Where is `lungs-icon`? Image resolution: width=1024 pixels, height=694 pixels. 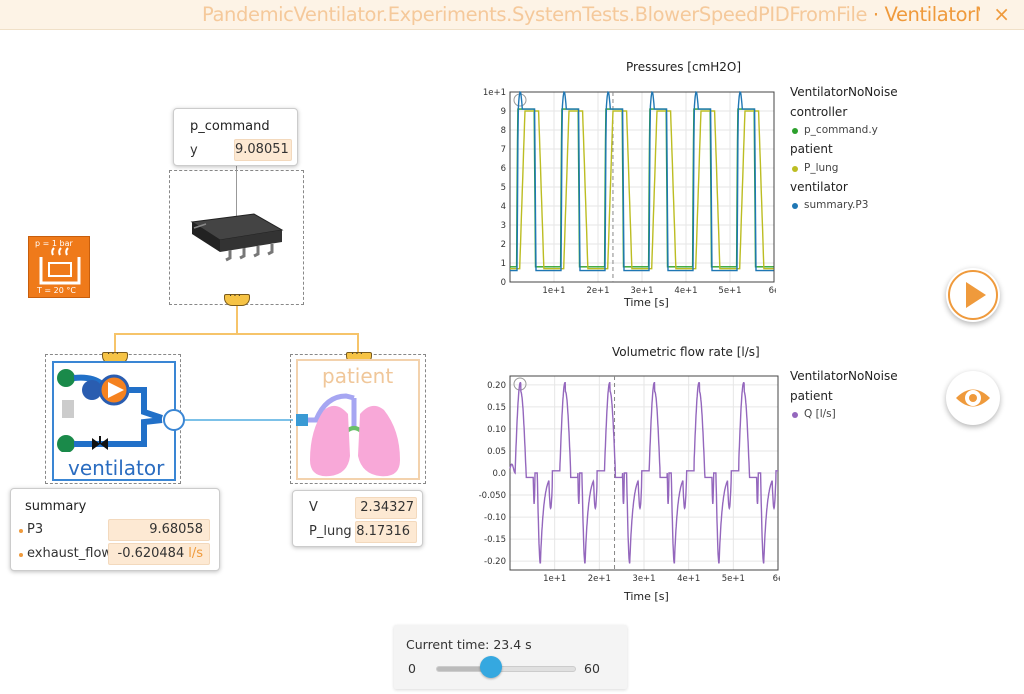 lungs-icon is located at coordinates (348, 435).